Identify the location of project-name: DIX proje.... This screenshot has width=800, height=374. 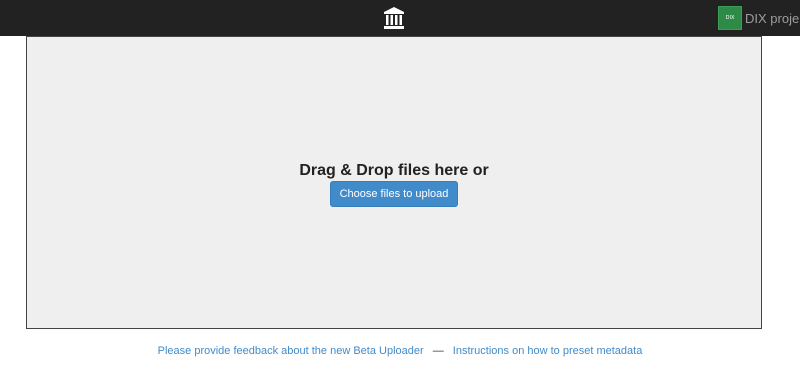
(772, 18).